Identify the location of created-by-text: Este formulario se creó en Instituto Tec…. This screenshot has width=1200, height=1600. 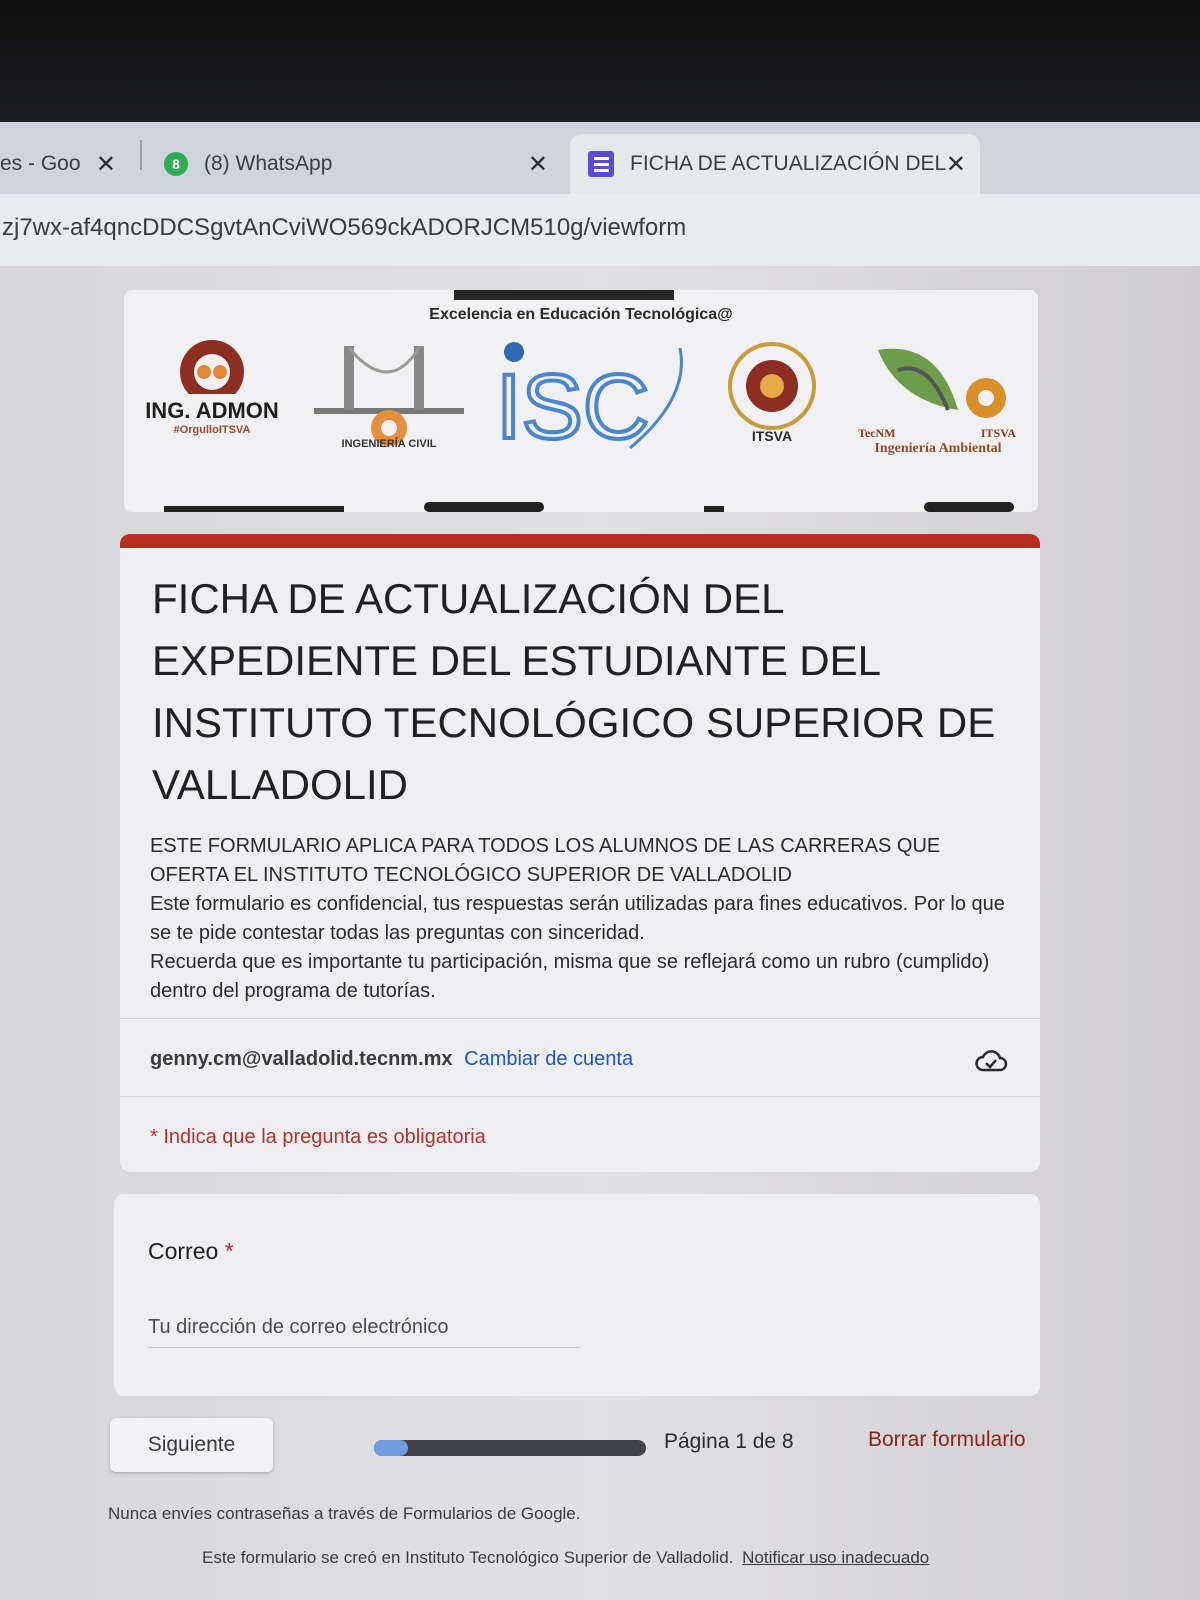
(468, 1557).